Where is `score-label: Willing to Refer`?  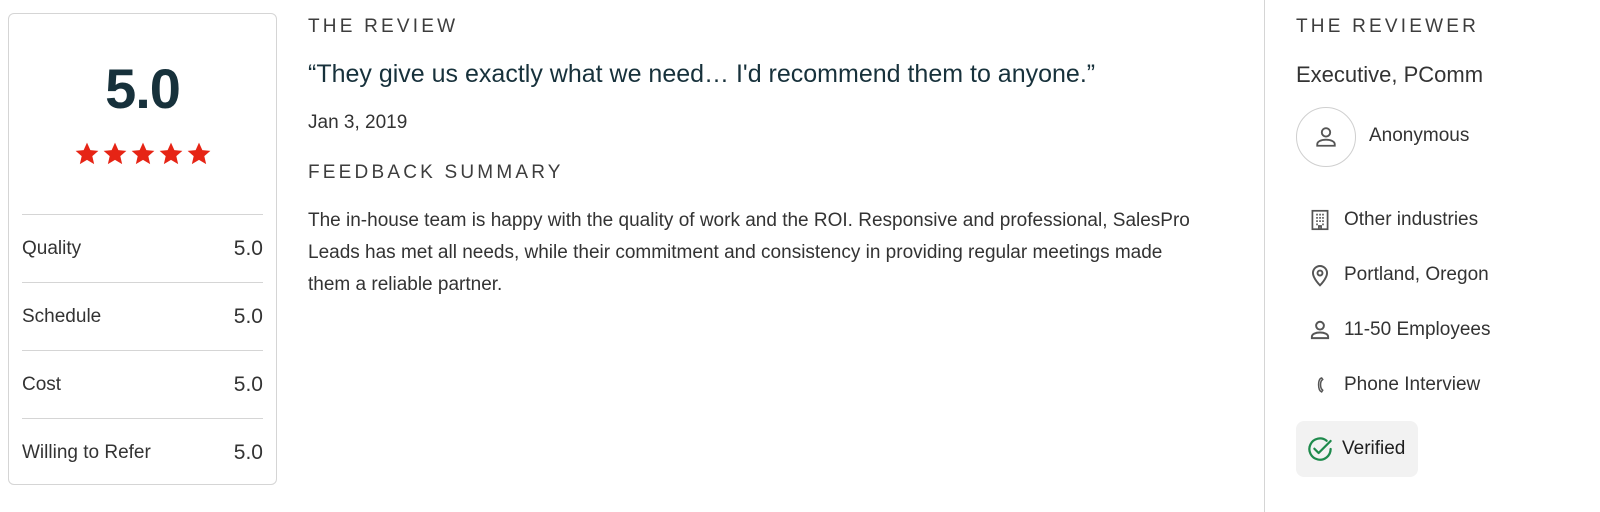 score-label: Willing to Refer is located at coordinates (86, 452).